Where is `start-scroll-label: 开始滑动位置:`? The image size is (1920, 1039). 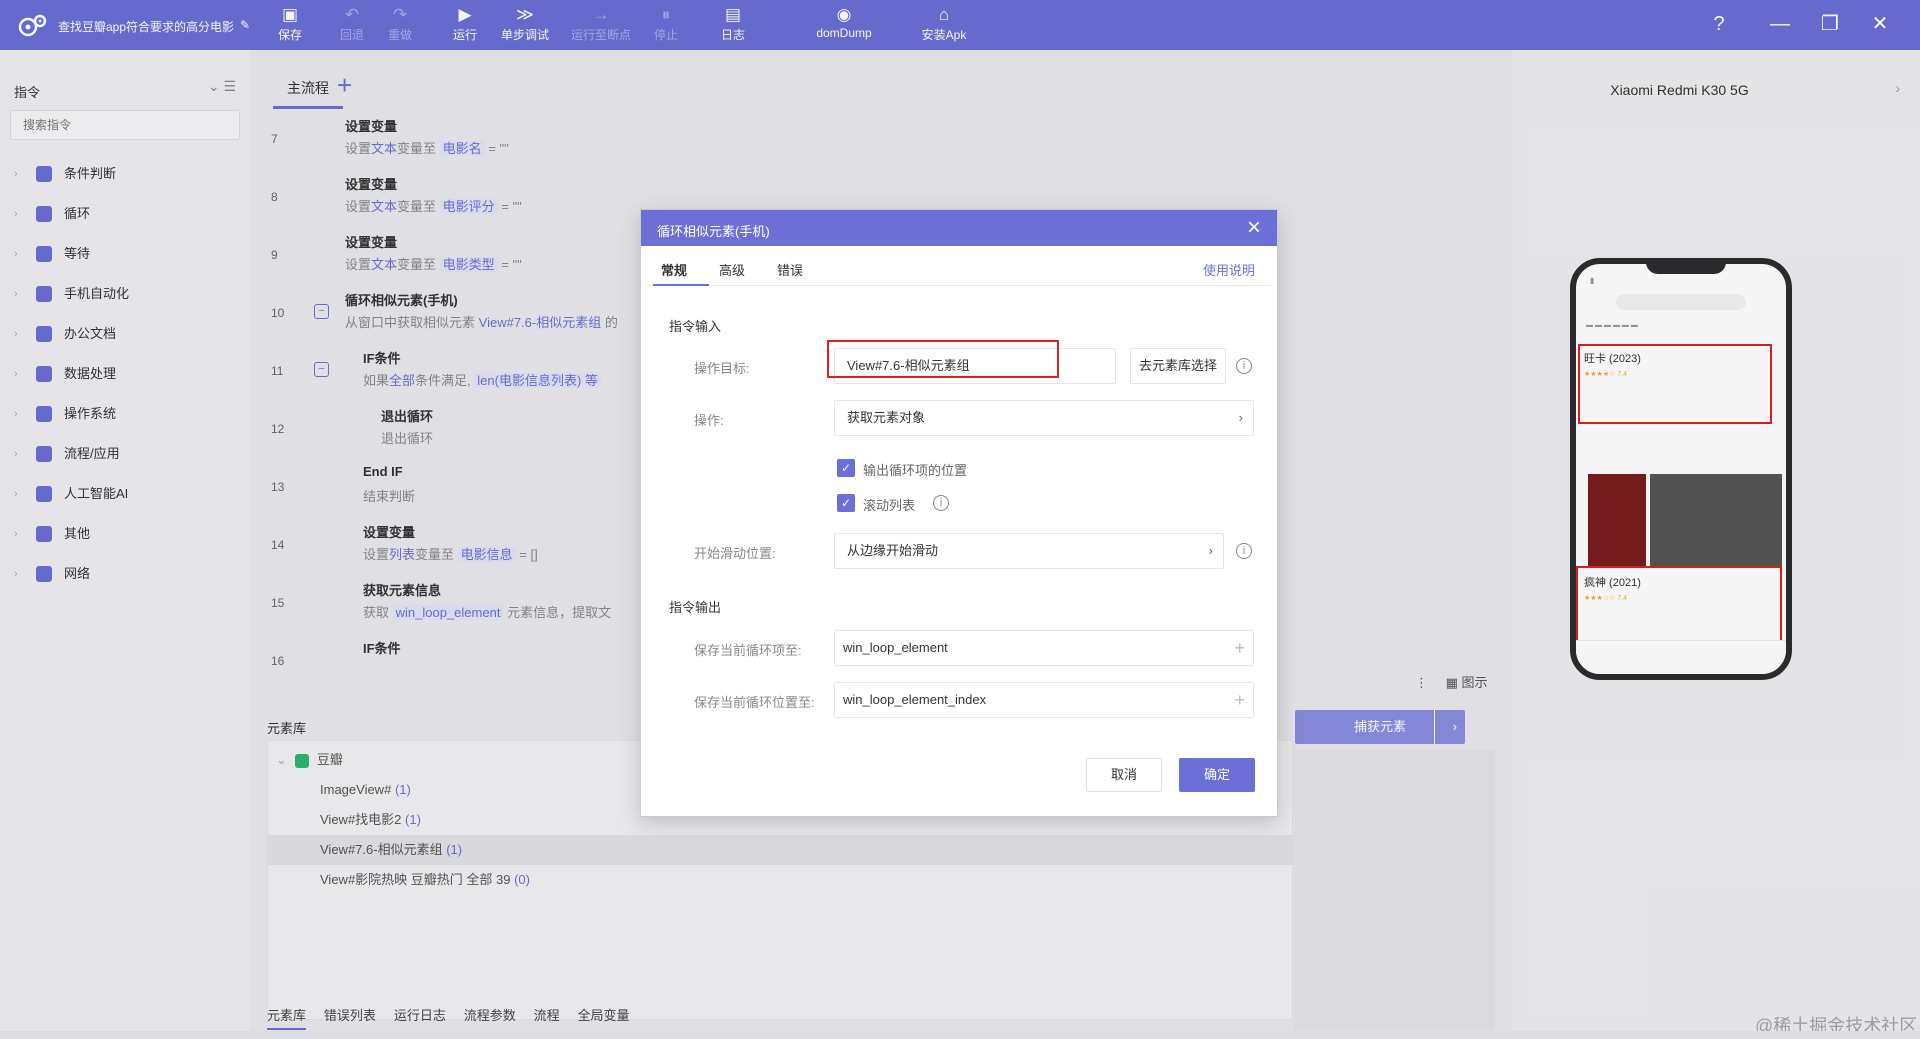 start-scroll-label: 开始滑动位置: is located at coordinates (735, 553).